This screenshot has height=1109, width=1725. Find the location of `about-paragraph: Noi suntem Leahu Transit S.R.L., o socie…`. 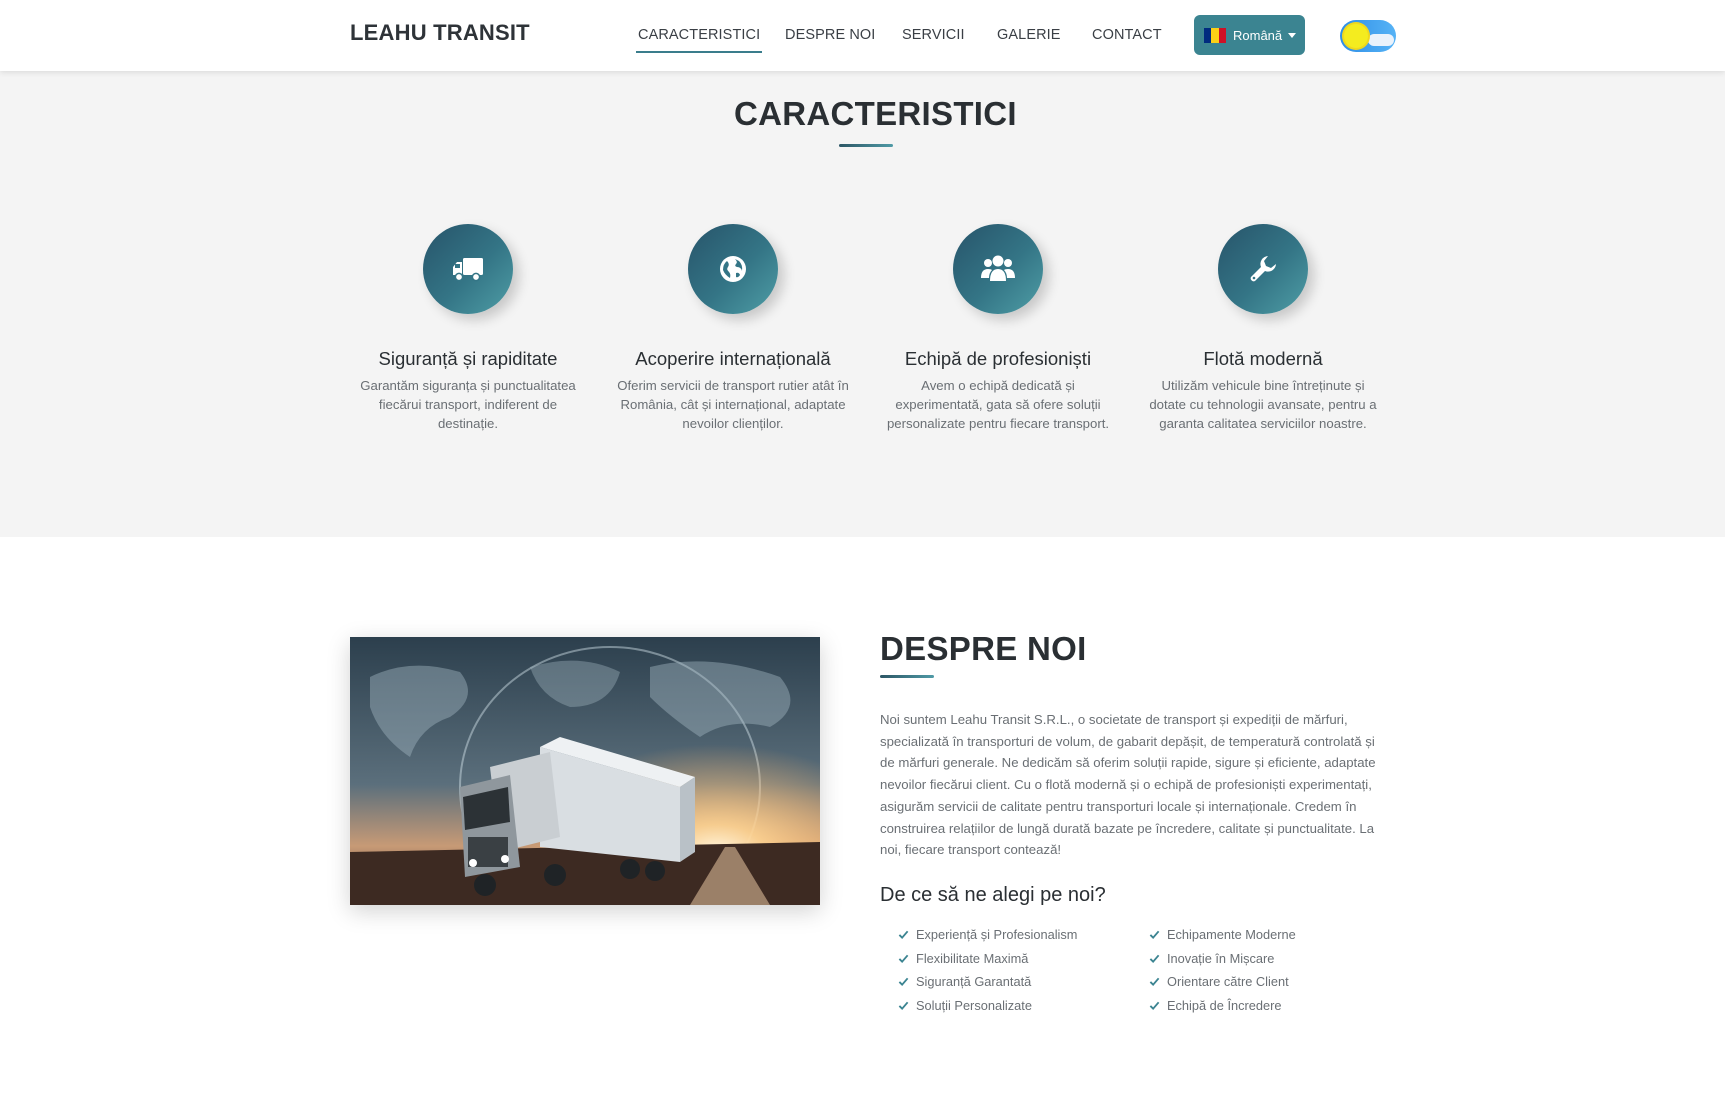

about-paragraph: Noi suntem Leahu Transit S.R.L., o socie… is located at coordinates (1128, 785).